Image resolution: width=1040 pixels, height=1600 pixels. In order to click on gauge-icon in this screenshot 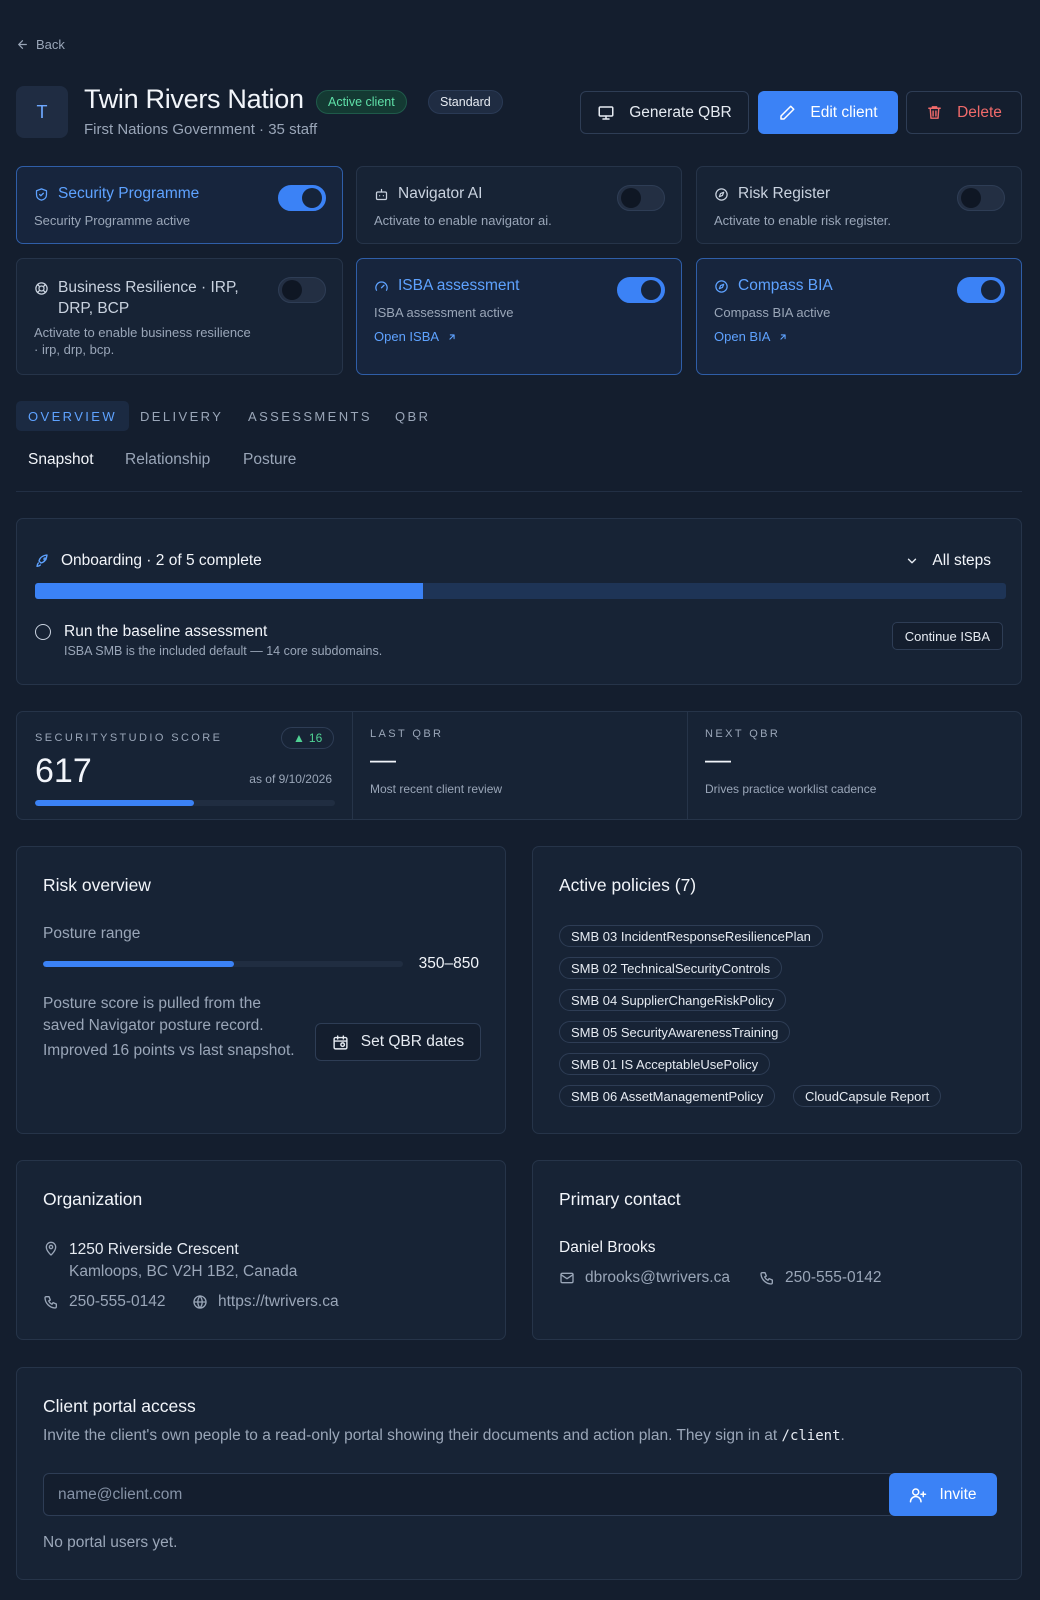, I will do `click(381, 286)`.